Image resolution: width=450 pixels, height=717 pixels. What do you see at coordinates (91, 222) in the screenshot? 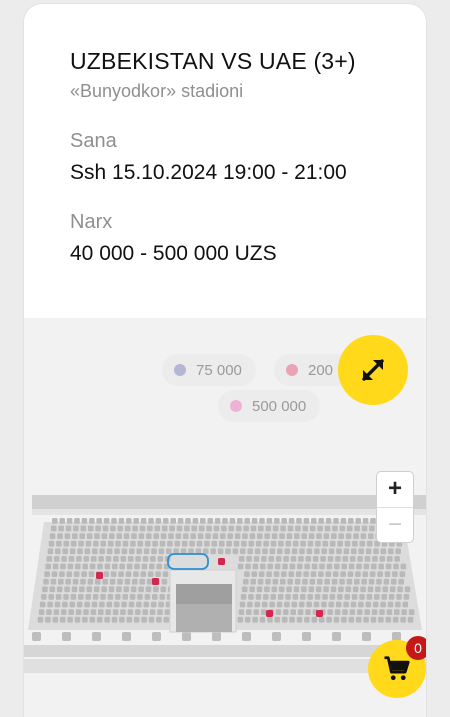
I see `price-label: Narx` at bounding box center [91, 222].